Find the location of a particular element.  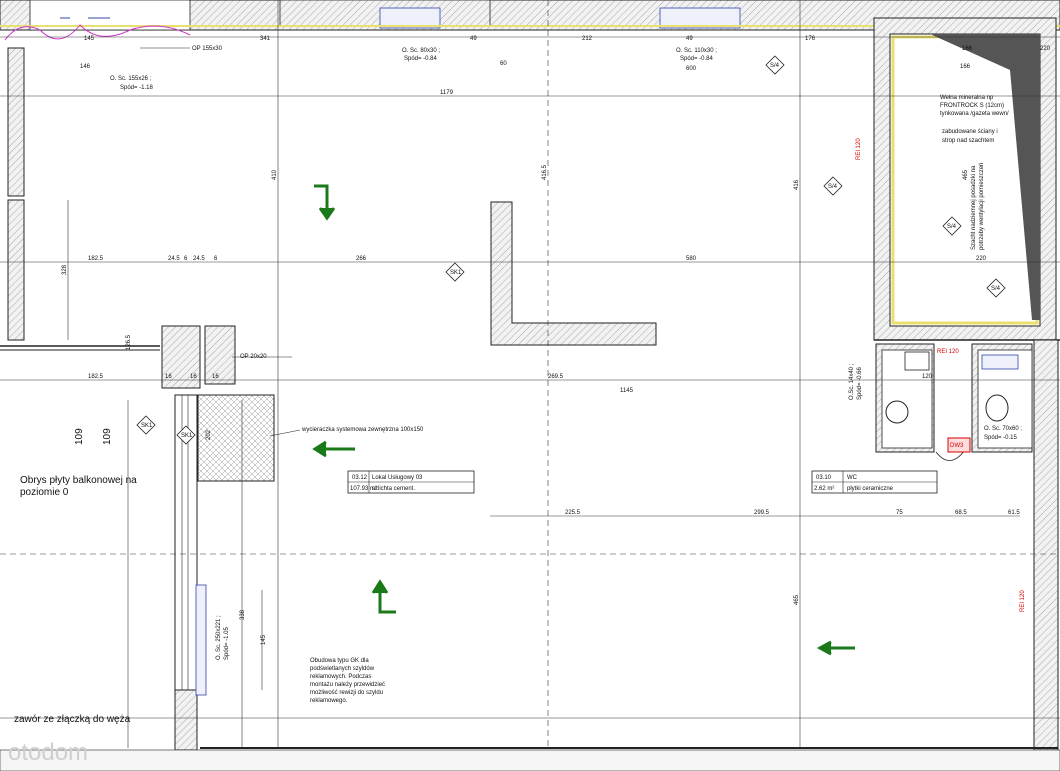

svg-text: 338 is located at coordinates (243, 614).